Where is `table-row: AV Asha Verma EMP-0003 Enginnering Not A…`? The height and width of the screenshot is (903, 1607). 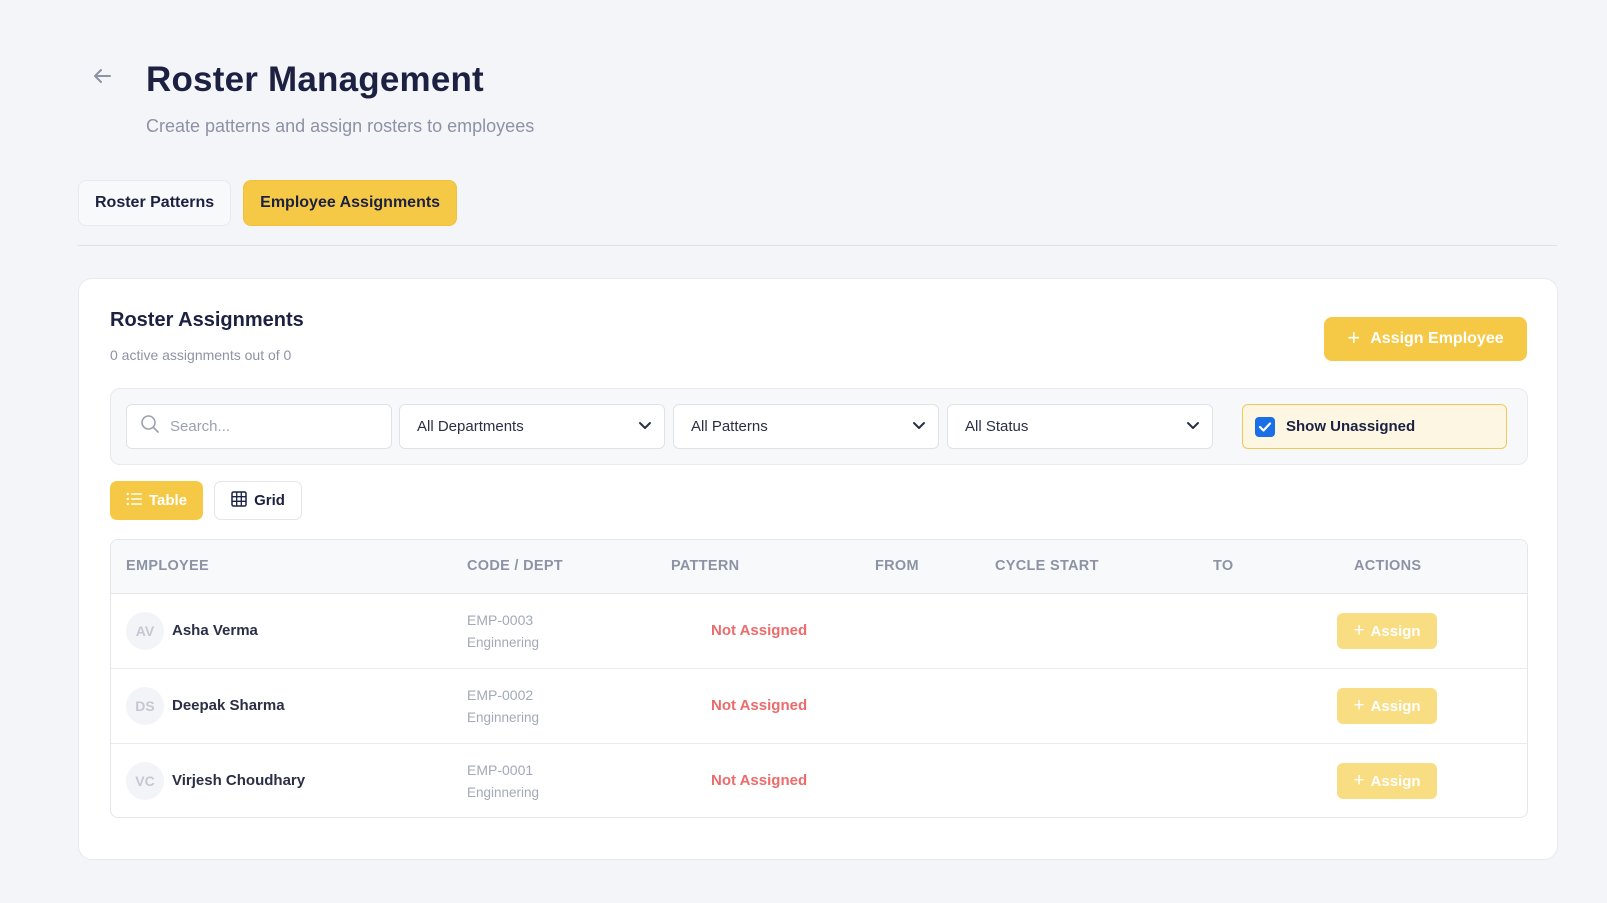 table-row: AV Asha Verma EMP-0003 Enginnering Not A… is located at coordinates (819, 631).